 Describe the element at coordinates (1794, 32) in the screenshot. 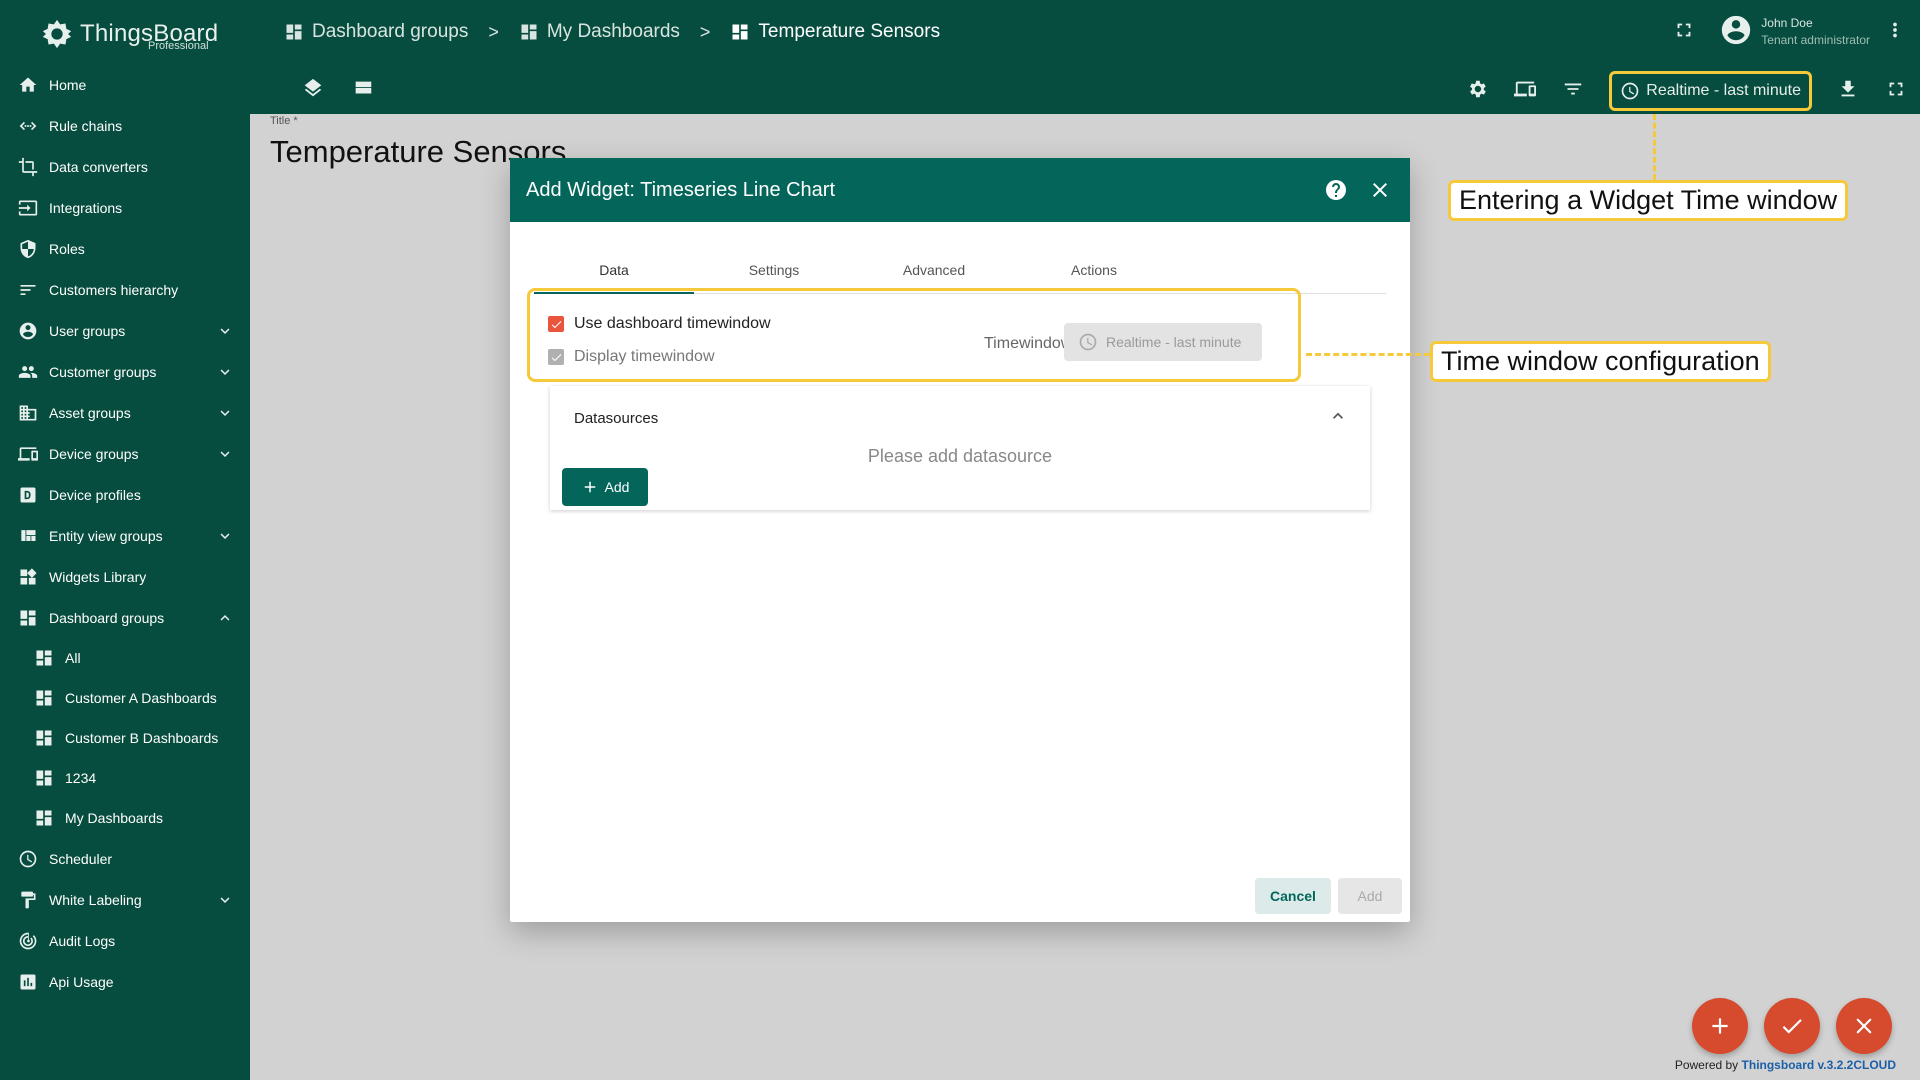

I see `user-menu: John Doe Tenant administrator` at that location.